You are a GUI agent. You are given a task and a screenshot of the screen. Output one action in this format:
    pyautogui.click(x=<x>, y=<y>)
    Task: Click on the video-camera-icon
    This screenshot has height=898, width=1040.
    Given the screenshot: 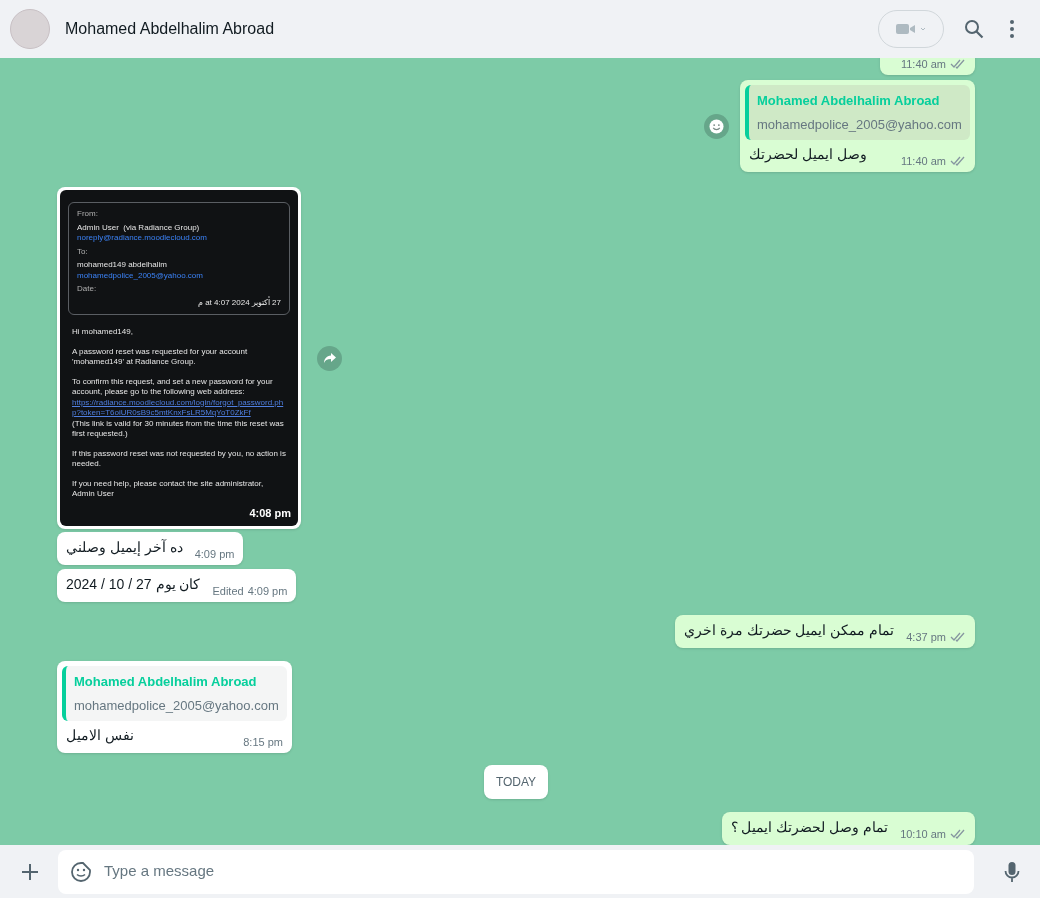 What is the action you would take?
    pyautogui.click(x=911, y=29)
    